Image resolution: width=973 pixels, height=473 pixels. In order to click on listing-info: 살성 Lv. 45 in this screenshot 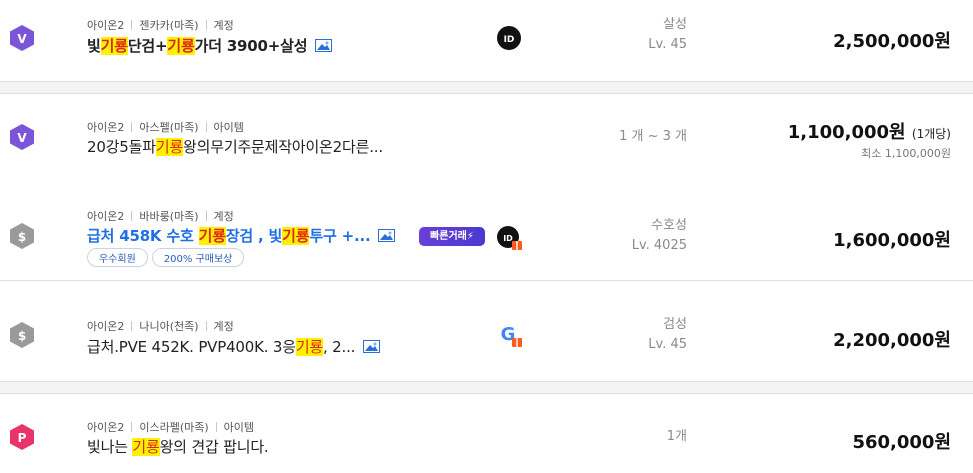, I will do `click(667, 35)`.